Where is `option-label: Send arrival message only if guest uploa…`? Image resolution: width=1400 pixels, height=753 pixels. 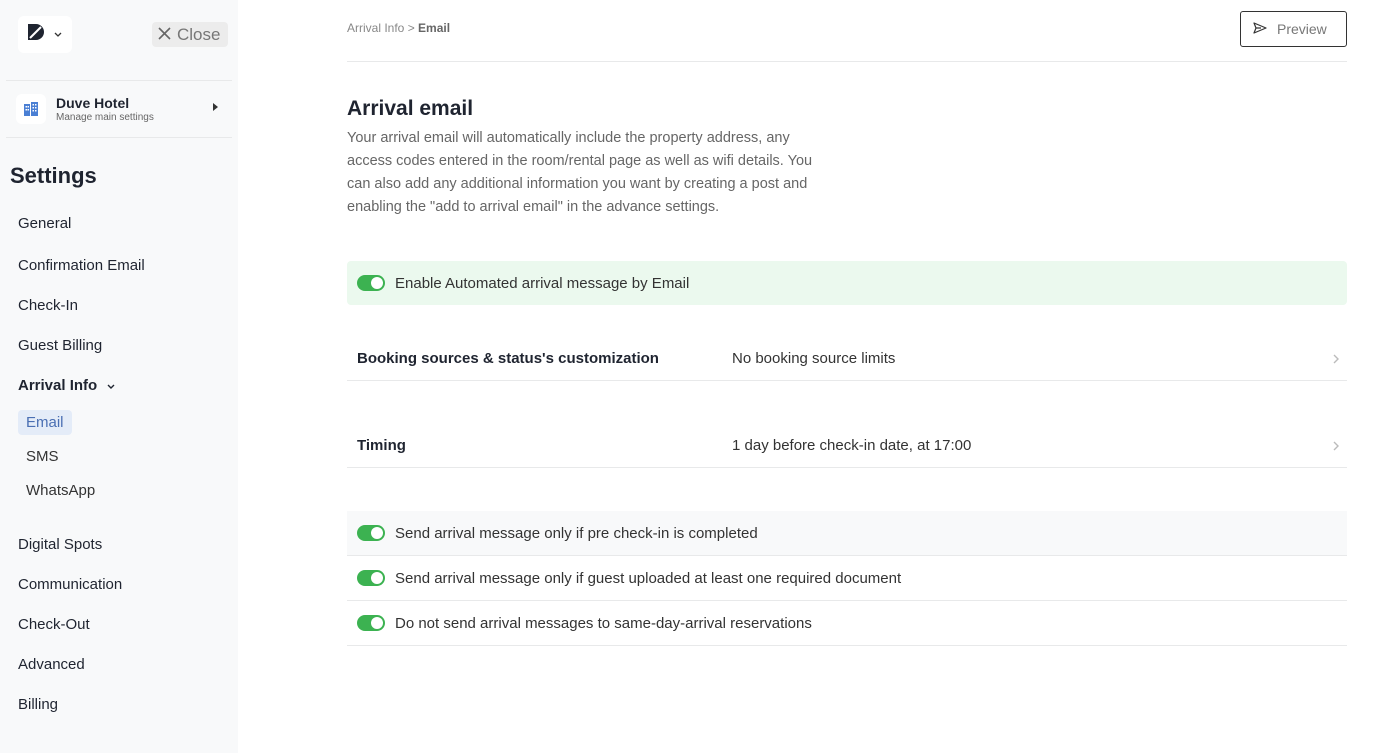 option-label: Send arrival message only if guest uploa… is located at coordinates (648, 578).